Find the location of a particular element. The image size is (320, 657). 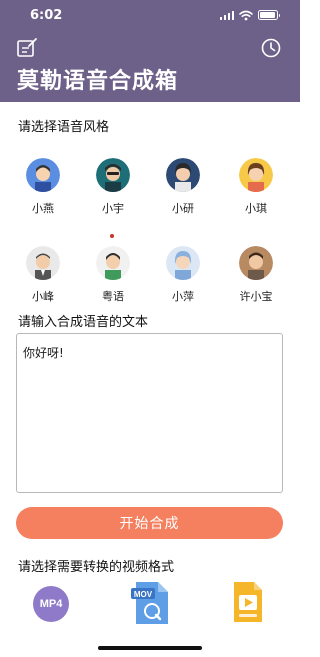

voice-name: 小琪 is located at coordinates (256, 208).